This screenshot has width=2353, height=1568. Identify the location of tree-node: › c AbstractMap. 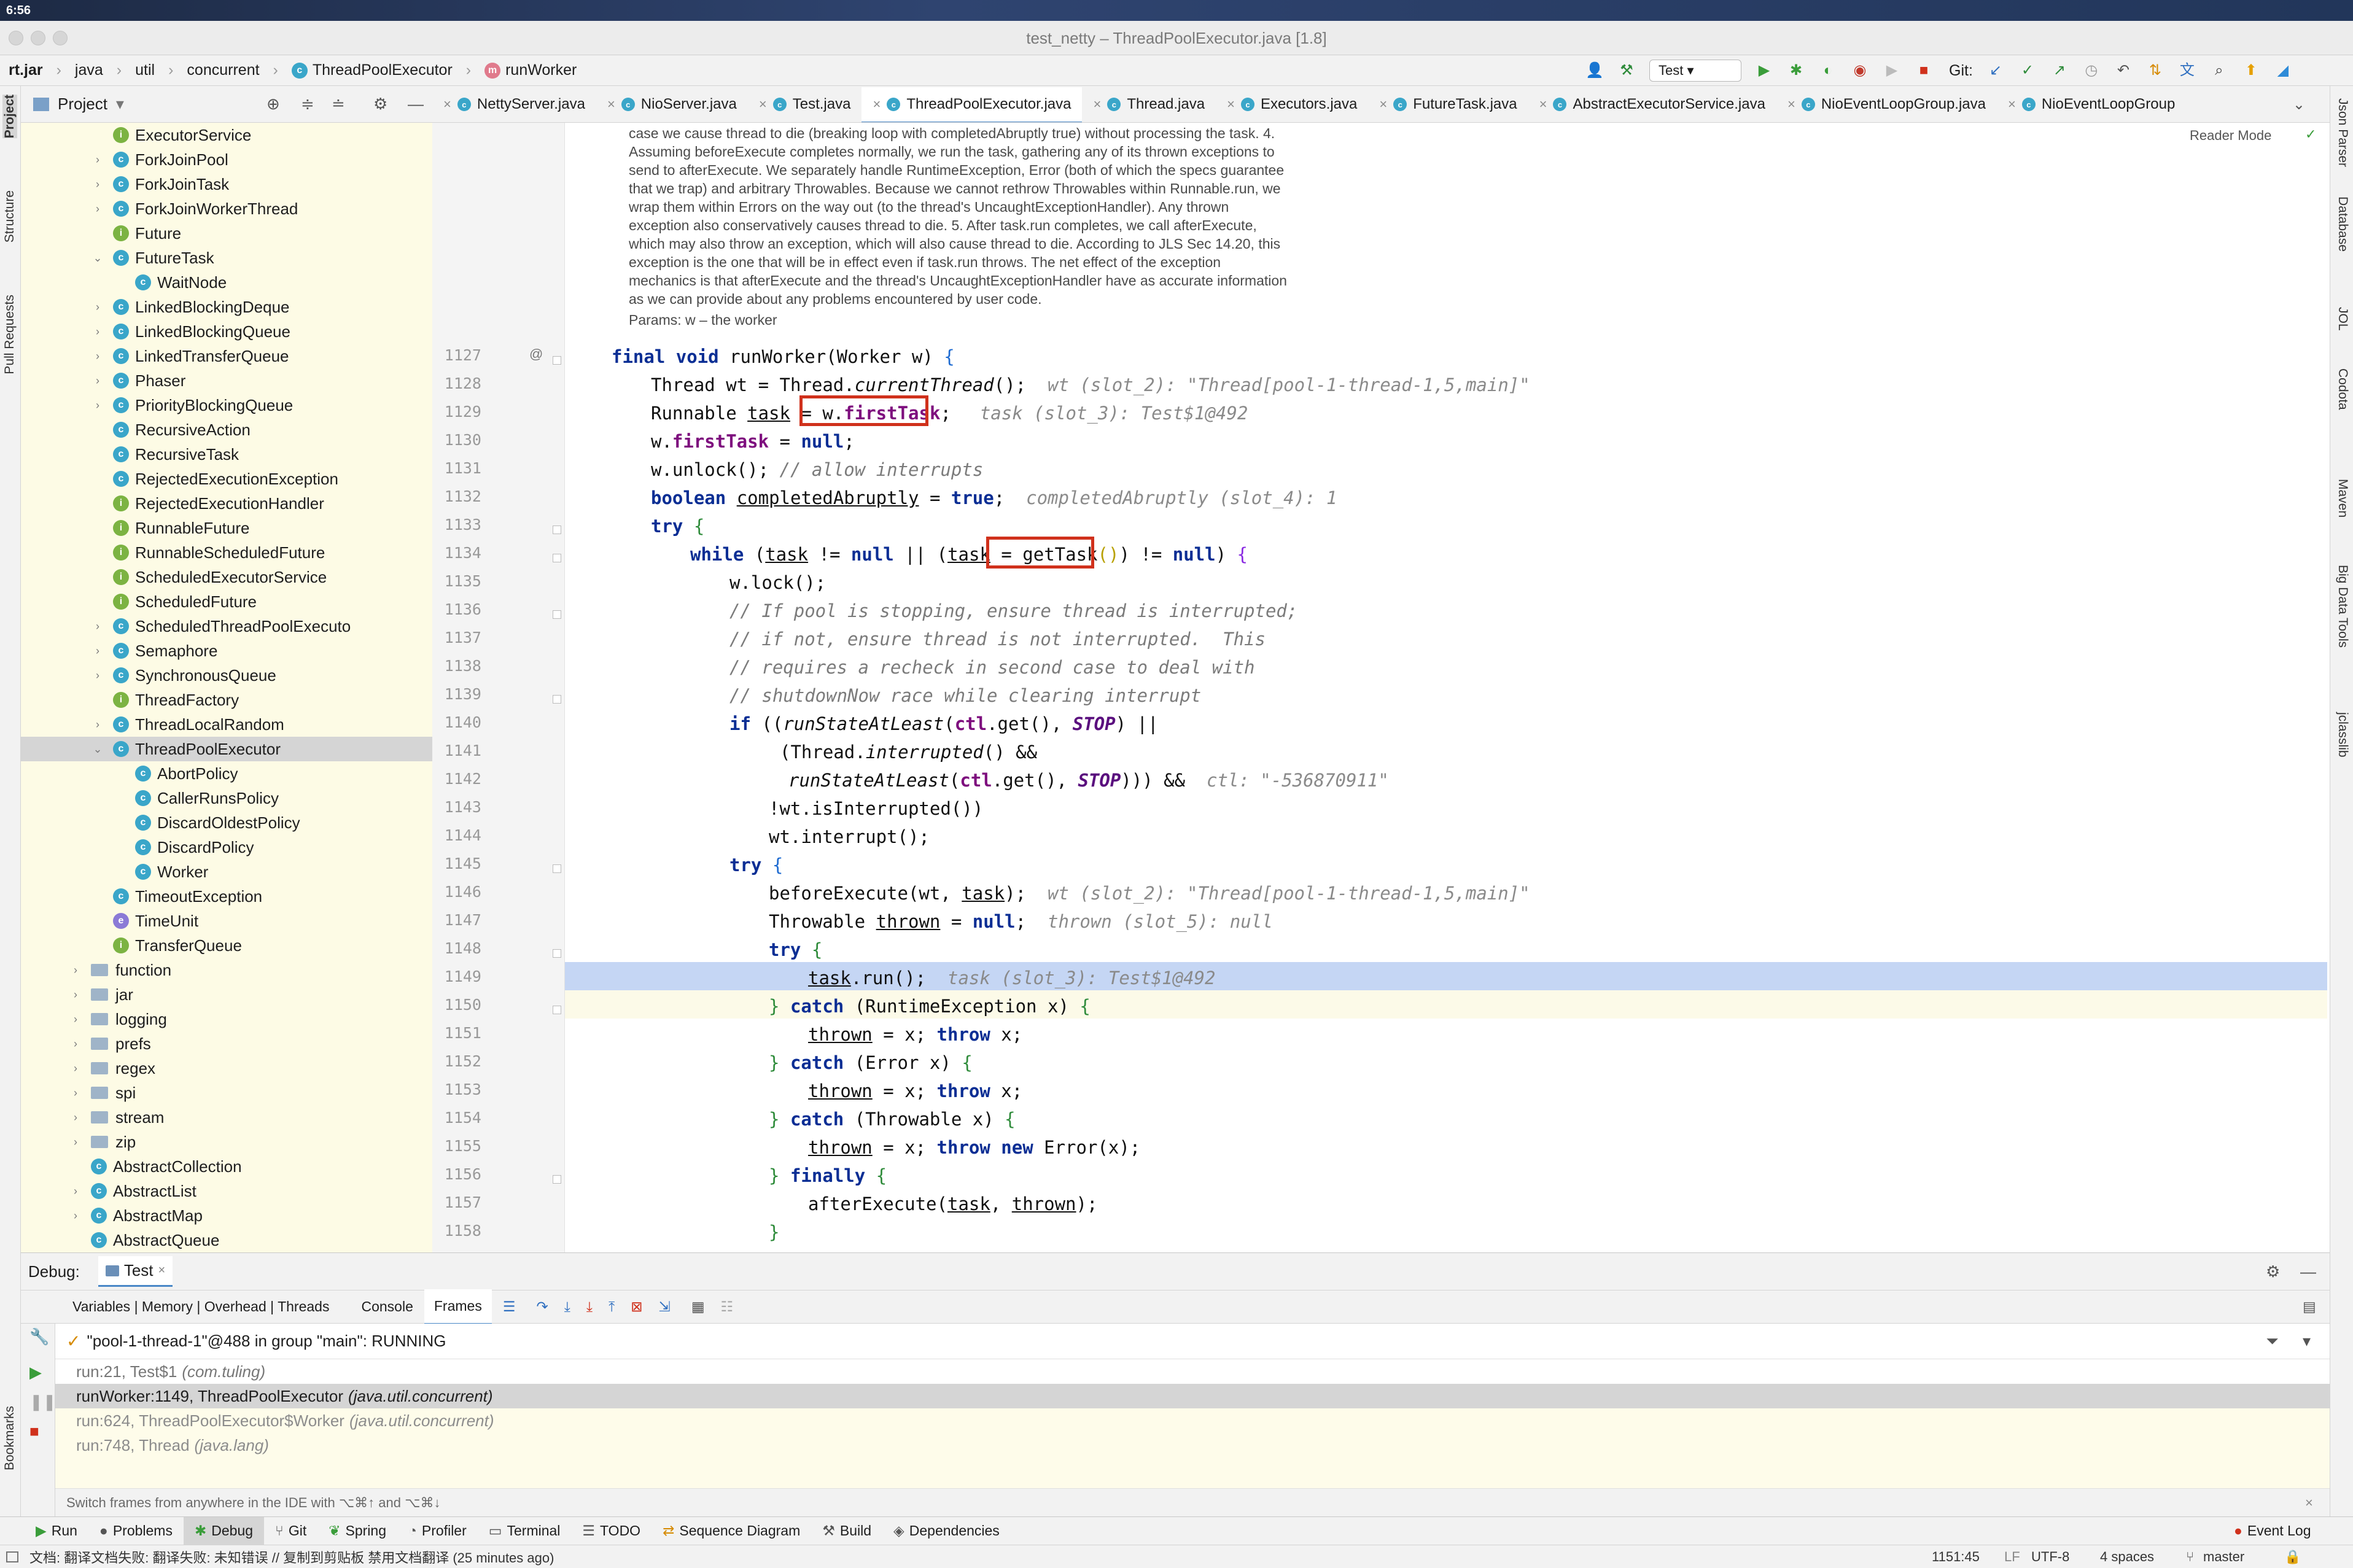
(226, 1215).